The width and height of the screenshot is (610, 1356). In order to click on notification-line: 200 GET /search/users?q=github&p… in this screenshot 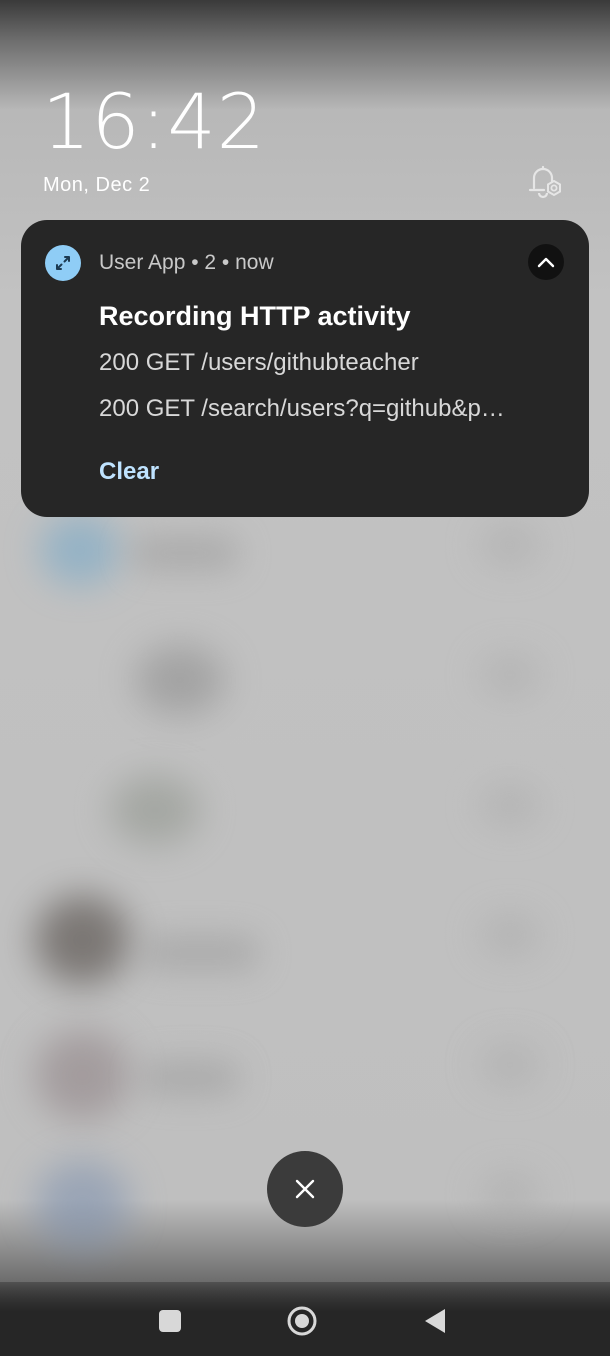, I will do `click(302, 408)`.